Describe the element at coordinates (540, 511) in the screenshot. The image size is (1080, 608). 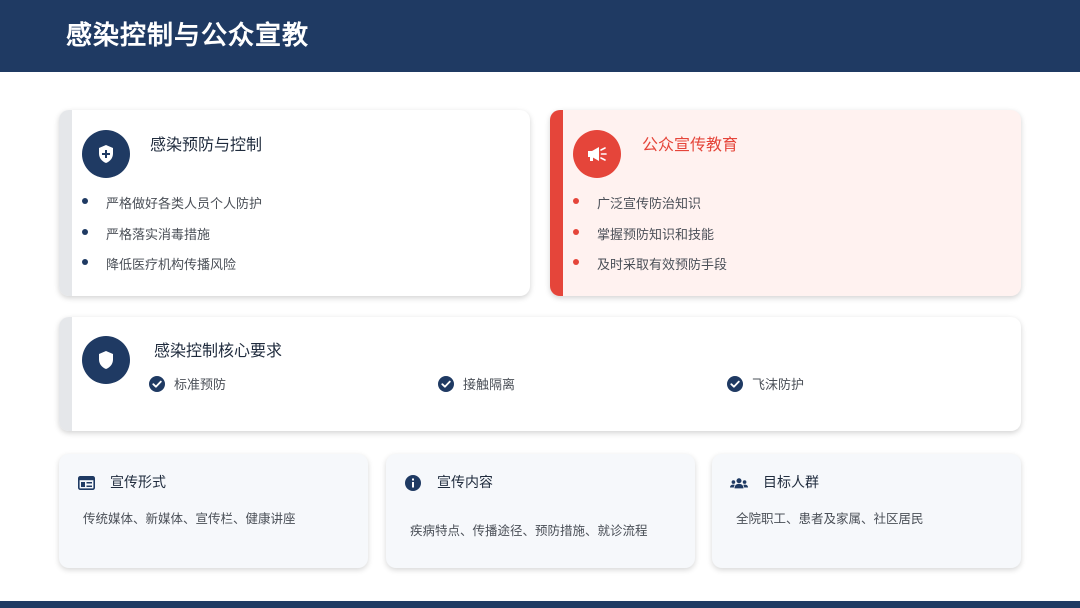
I see `info-card-content: 宣传内容 疾病特点、传播途径、预防措施、就诊流程` at that location.